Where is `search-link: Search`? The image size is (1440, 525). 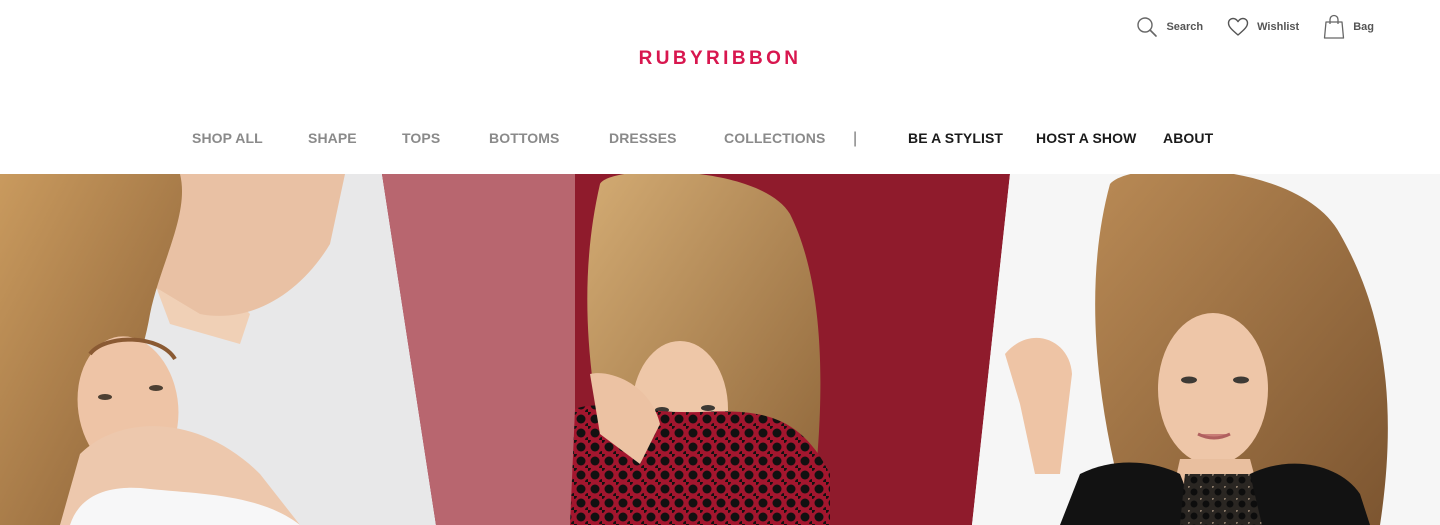
search-link: Search is located at coordinates (1169, 27).